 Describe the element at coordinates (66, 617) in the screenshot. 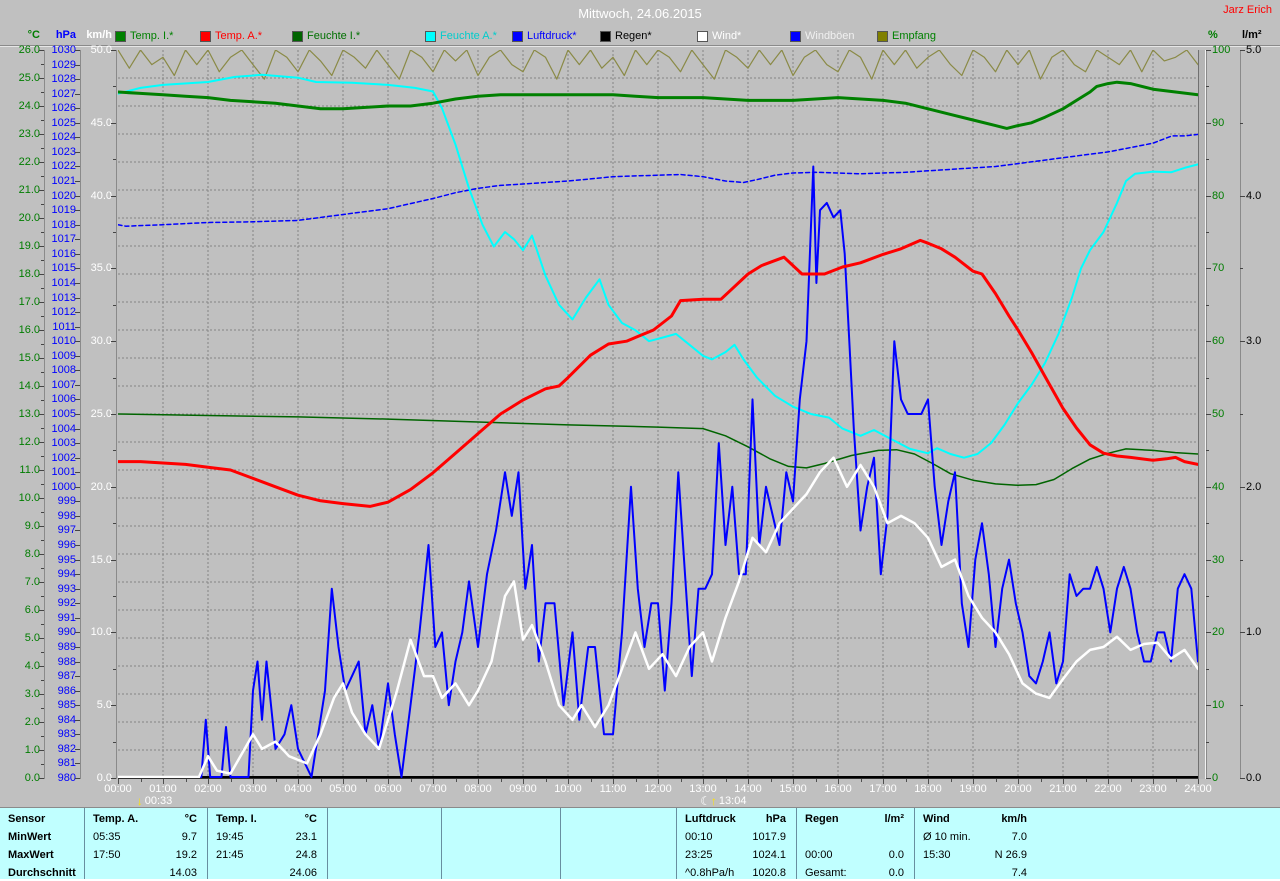

I see `axis-tick-label-pressure: 991` at that location.